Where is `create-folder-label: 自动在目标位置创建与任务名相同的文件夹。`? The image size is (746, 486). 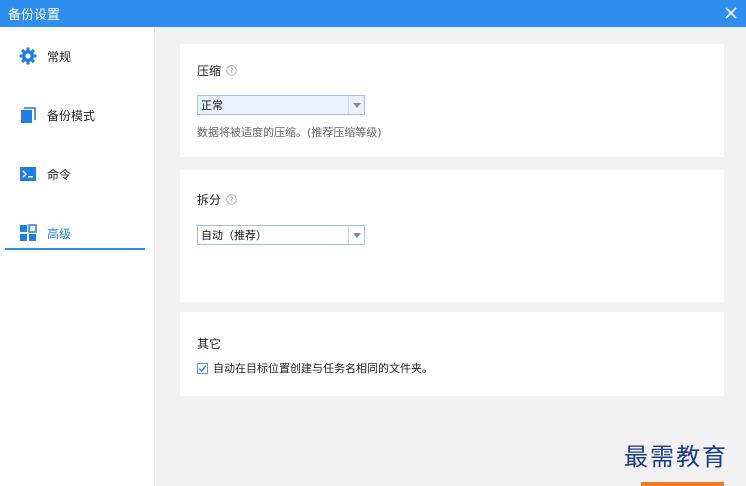
create-folder-label: 自动在目标位置创建与任务名相同的文件夹。 is located at coordinates (323, 368).